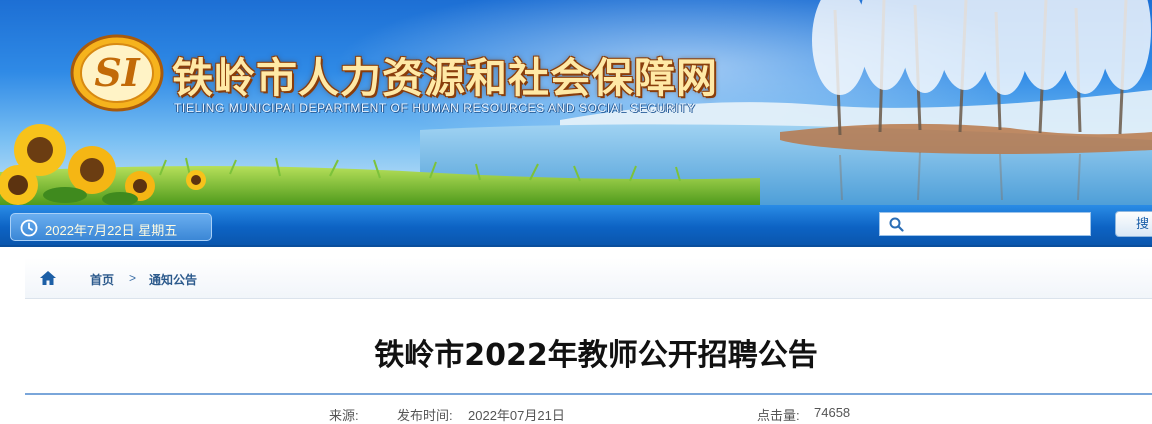 The width and height of the screenshot is (1152, 424). I want to click on search-input, so click(997, 224).